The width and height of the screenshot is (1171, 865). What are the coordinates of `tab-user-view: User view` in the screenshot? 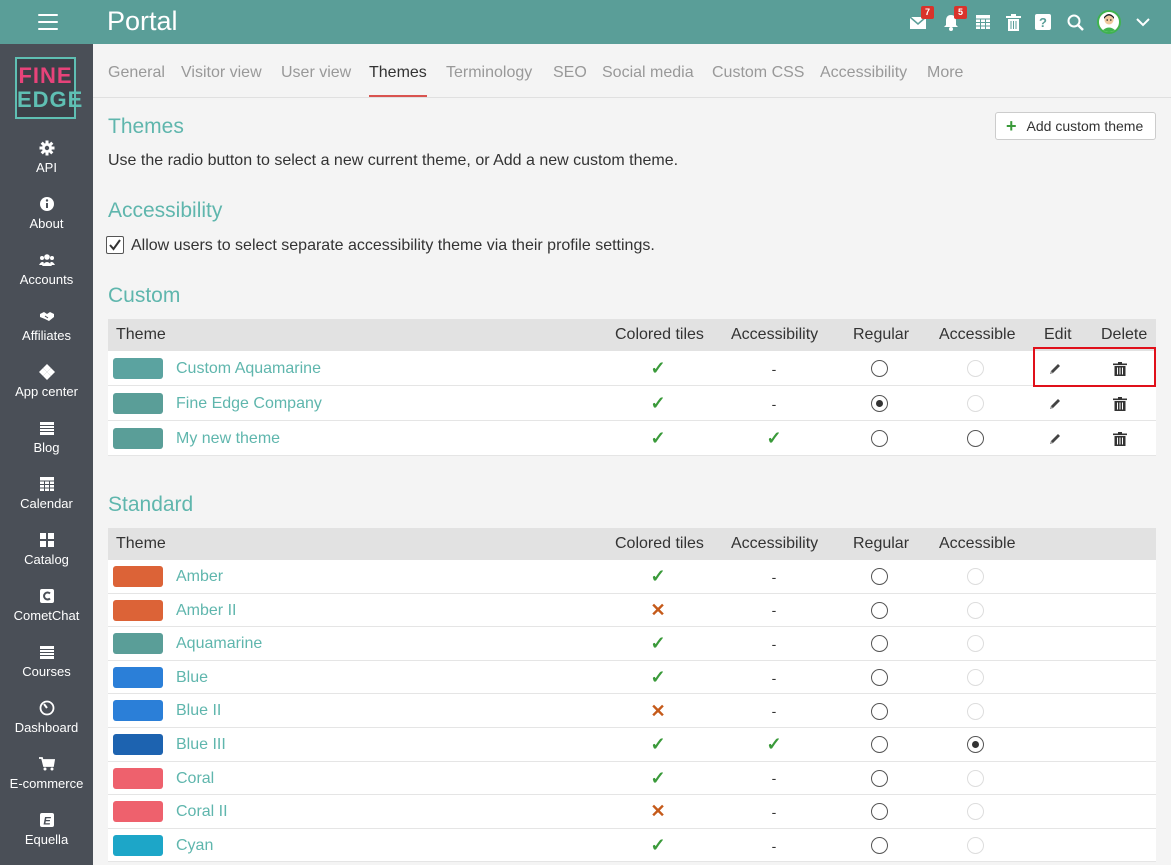 It's located at (316, 79).